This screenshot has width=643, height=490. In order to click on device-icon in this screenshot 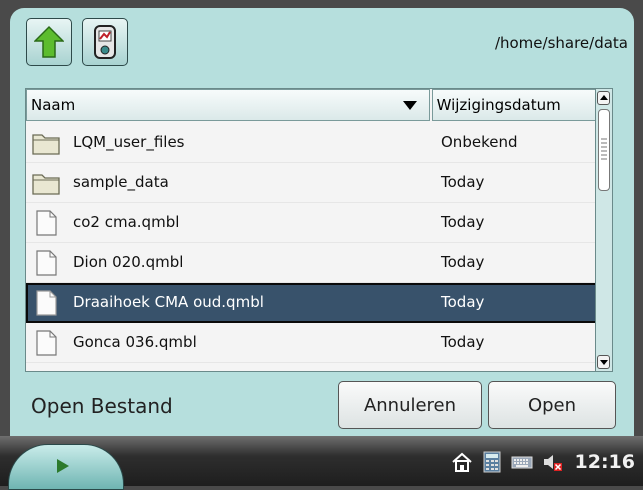, I will do `click(105, 42)`.